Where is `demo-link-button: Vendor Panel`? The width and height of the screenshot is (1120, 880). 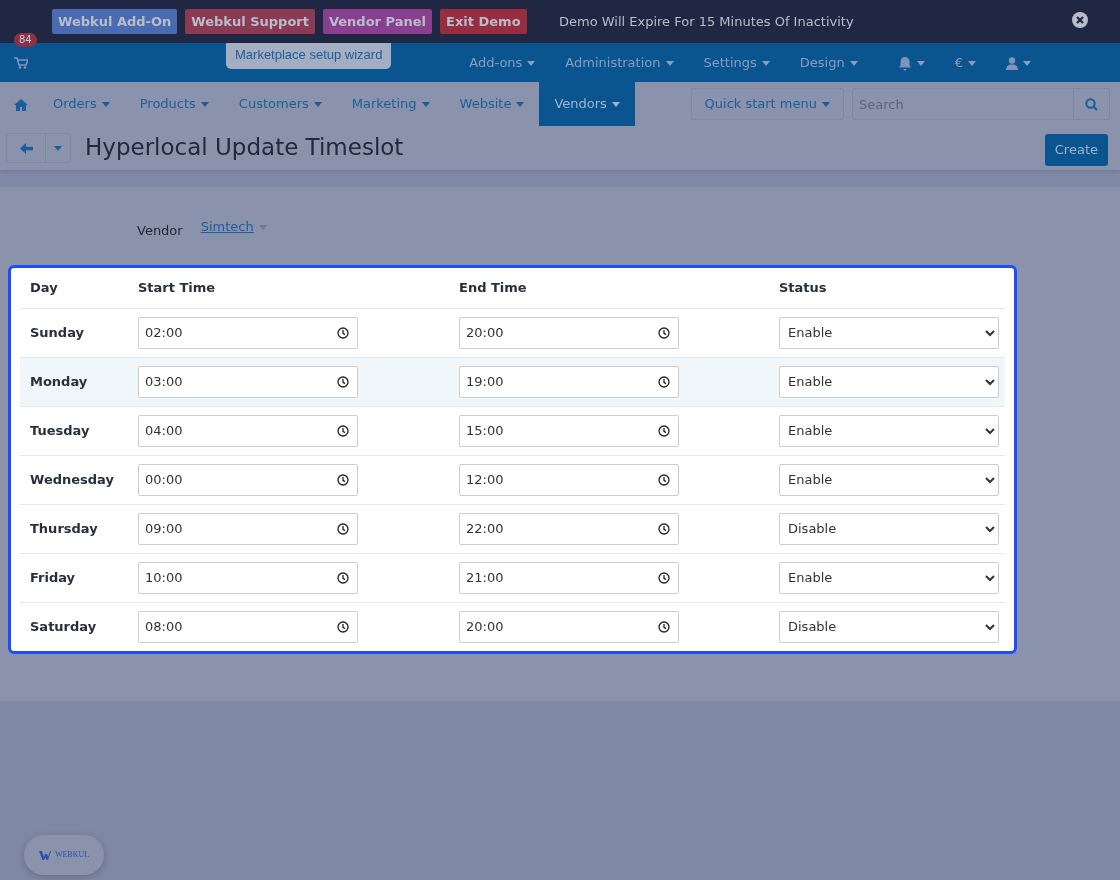
demo-link-button: Vendor Panel is located at coordinates (377, 21).